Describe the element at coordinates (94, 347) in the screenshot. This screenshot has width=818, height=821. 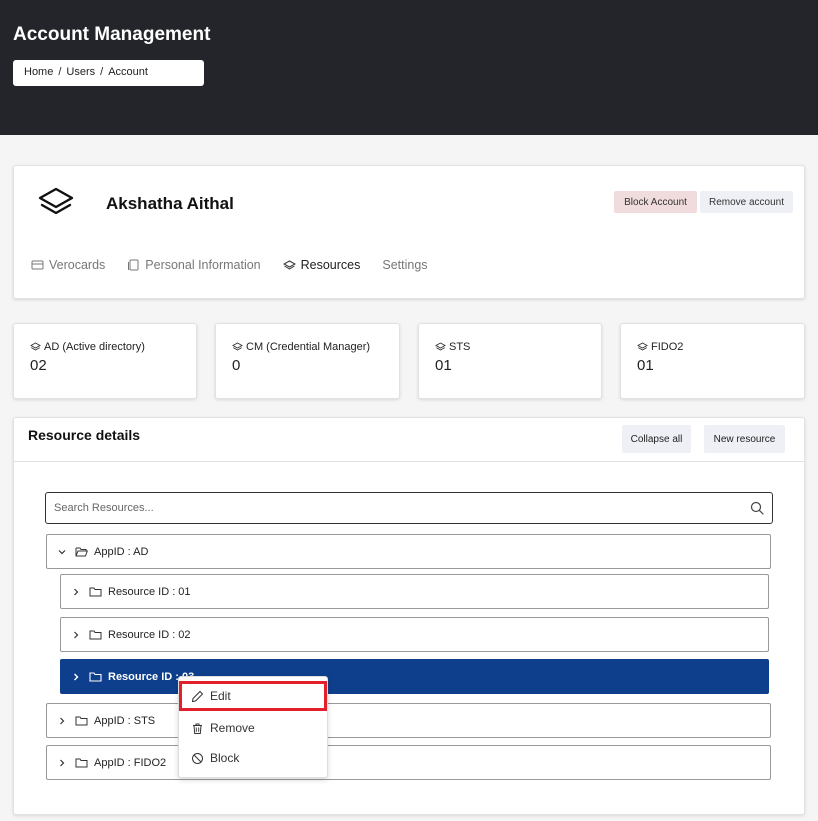
I see `stat-label: AD (Active directory)` at that location.